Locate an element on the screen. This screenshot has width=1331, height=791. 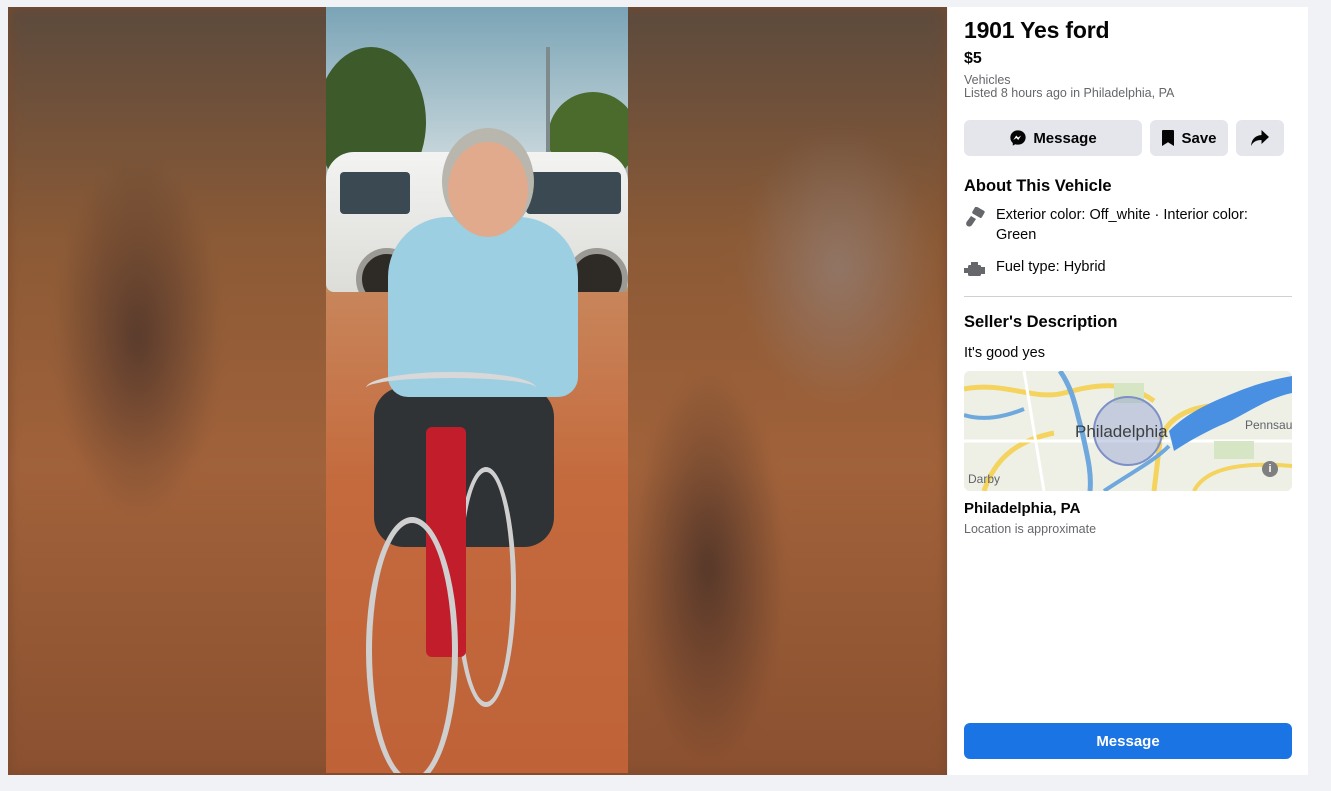
engine-icon is located at coordinates (975, 270).